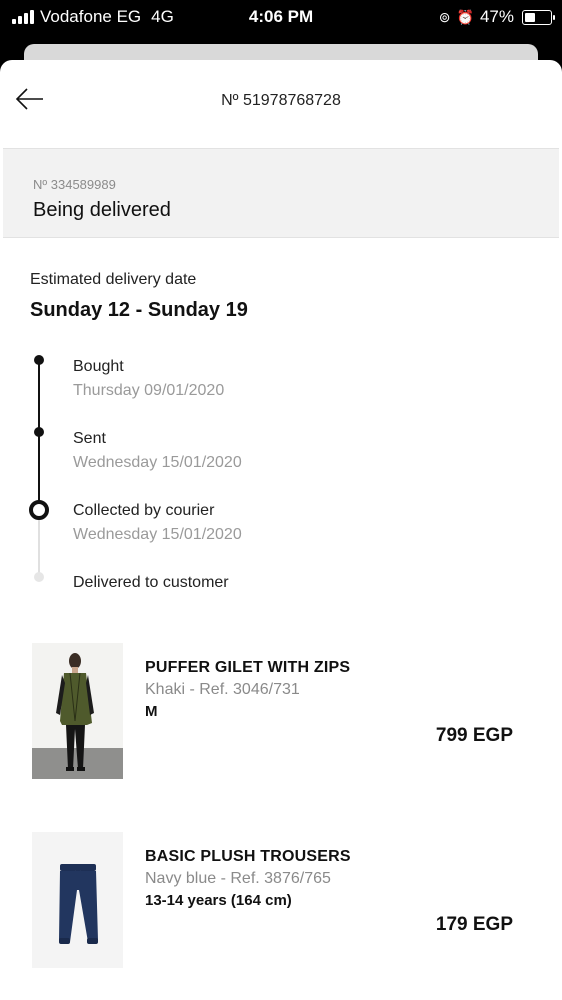  What do you see at coordinates (151, 711) in the screenshot?
I see `product-size: M` at bounding box center [151, 711].